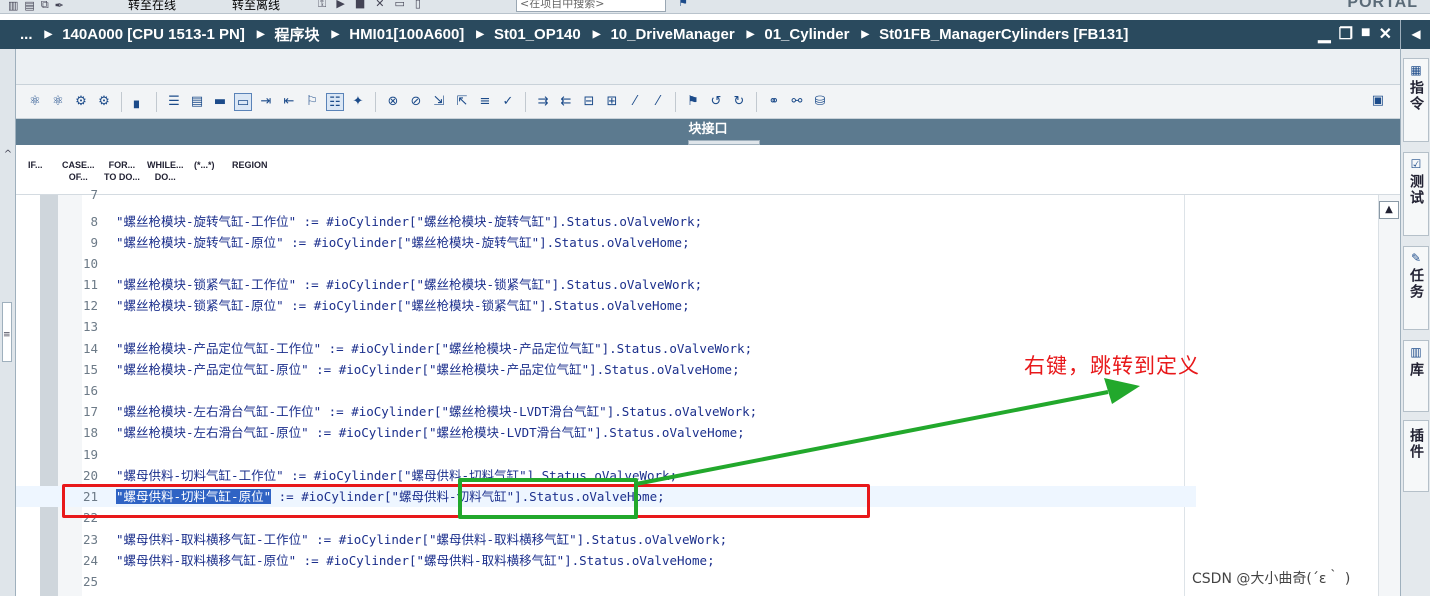  I want to click on block-interface-bar: 块接口, so click(708, 132).